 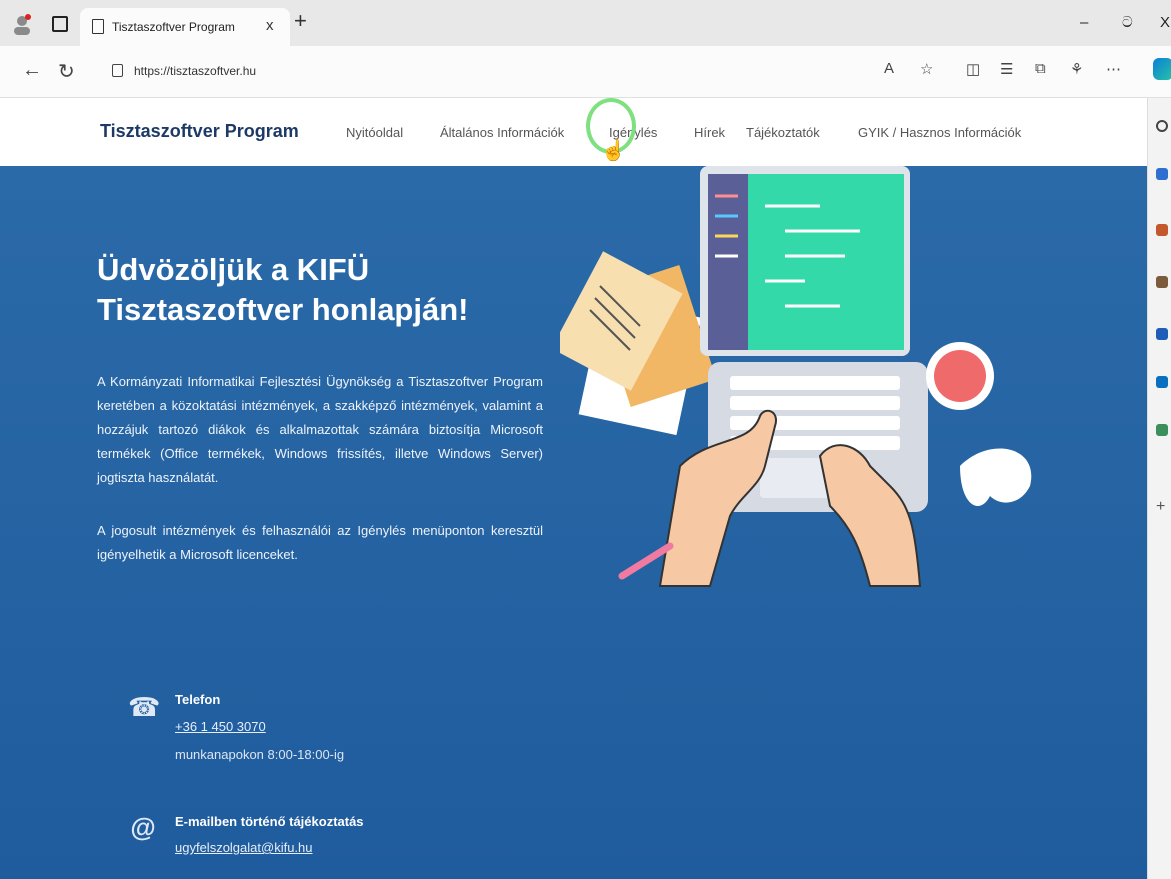 I want to click on tab-close-button: x, so click(x=270, y=25).